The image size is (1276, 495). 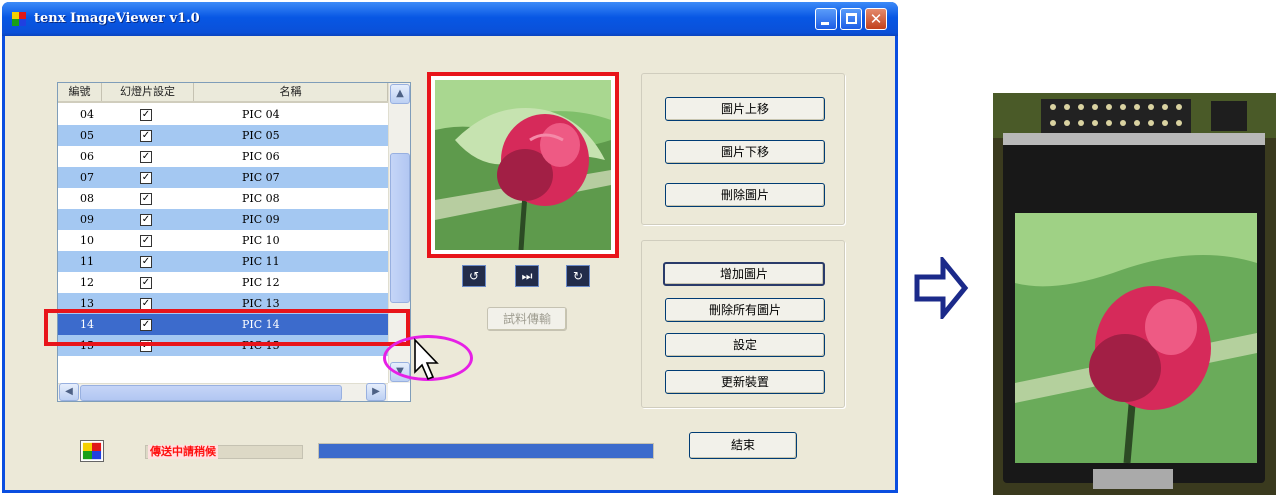 I want to click on rotate-left-icon: ↺, so click(x=474, y=276).